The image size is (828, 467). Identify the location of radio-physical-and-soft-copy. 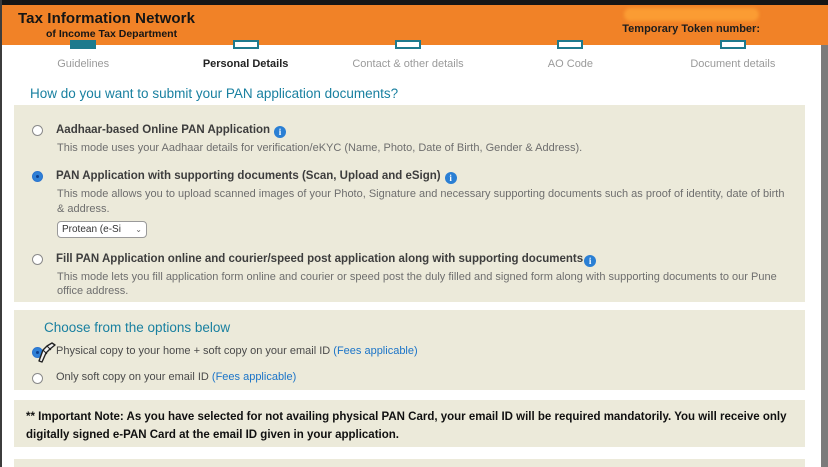
(37, 352).